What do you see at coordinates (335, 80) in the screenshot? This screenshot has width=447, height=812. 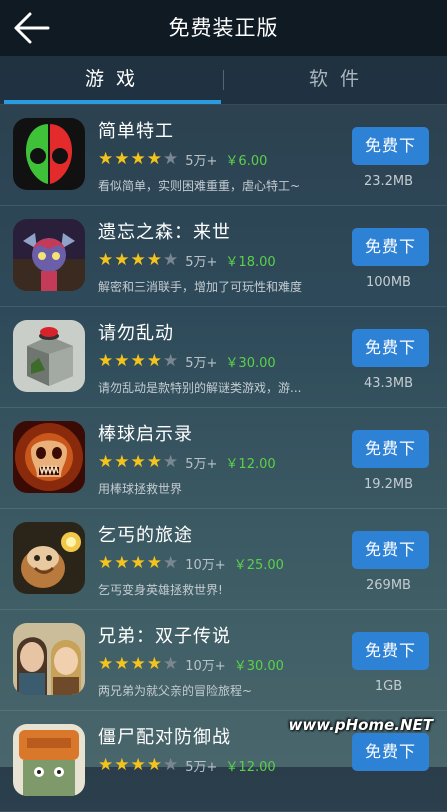 I see `tab-software: 软 件` at bounding box center [335, 80].